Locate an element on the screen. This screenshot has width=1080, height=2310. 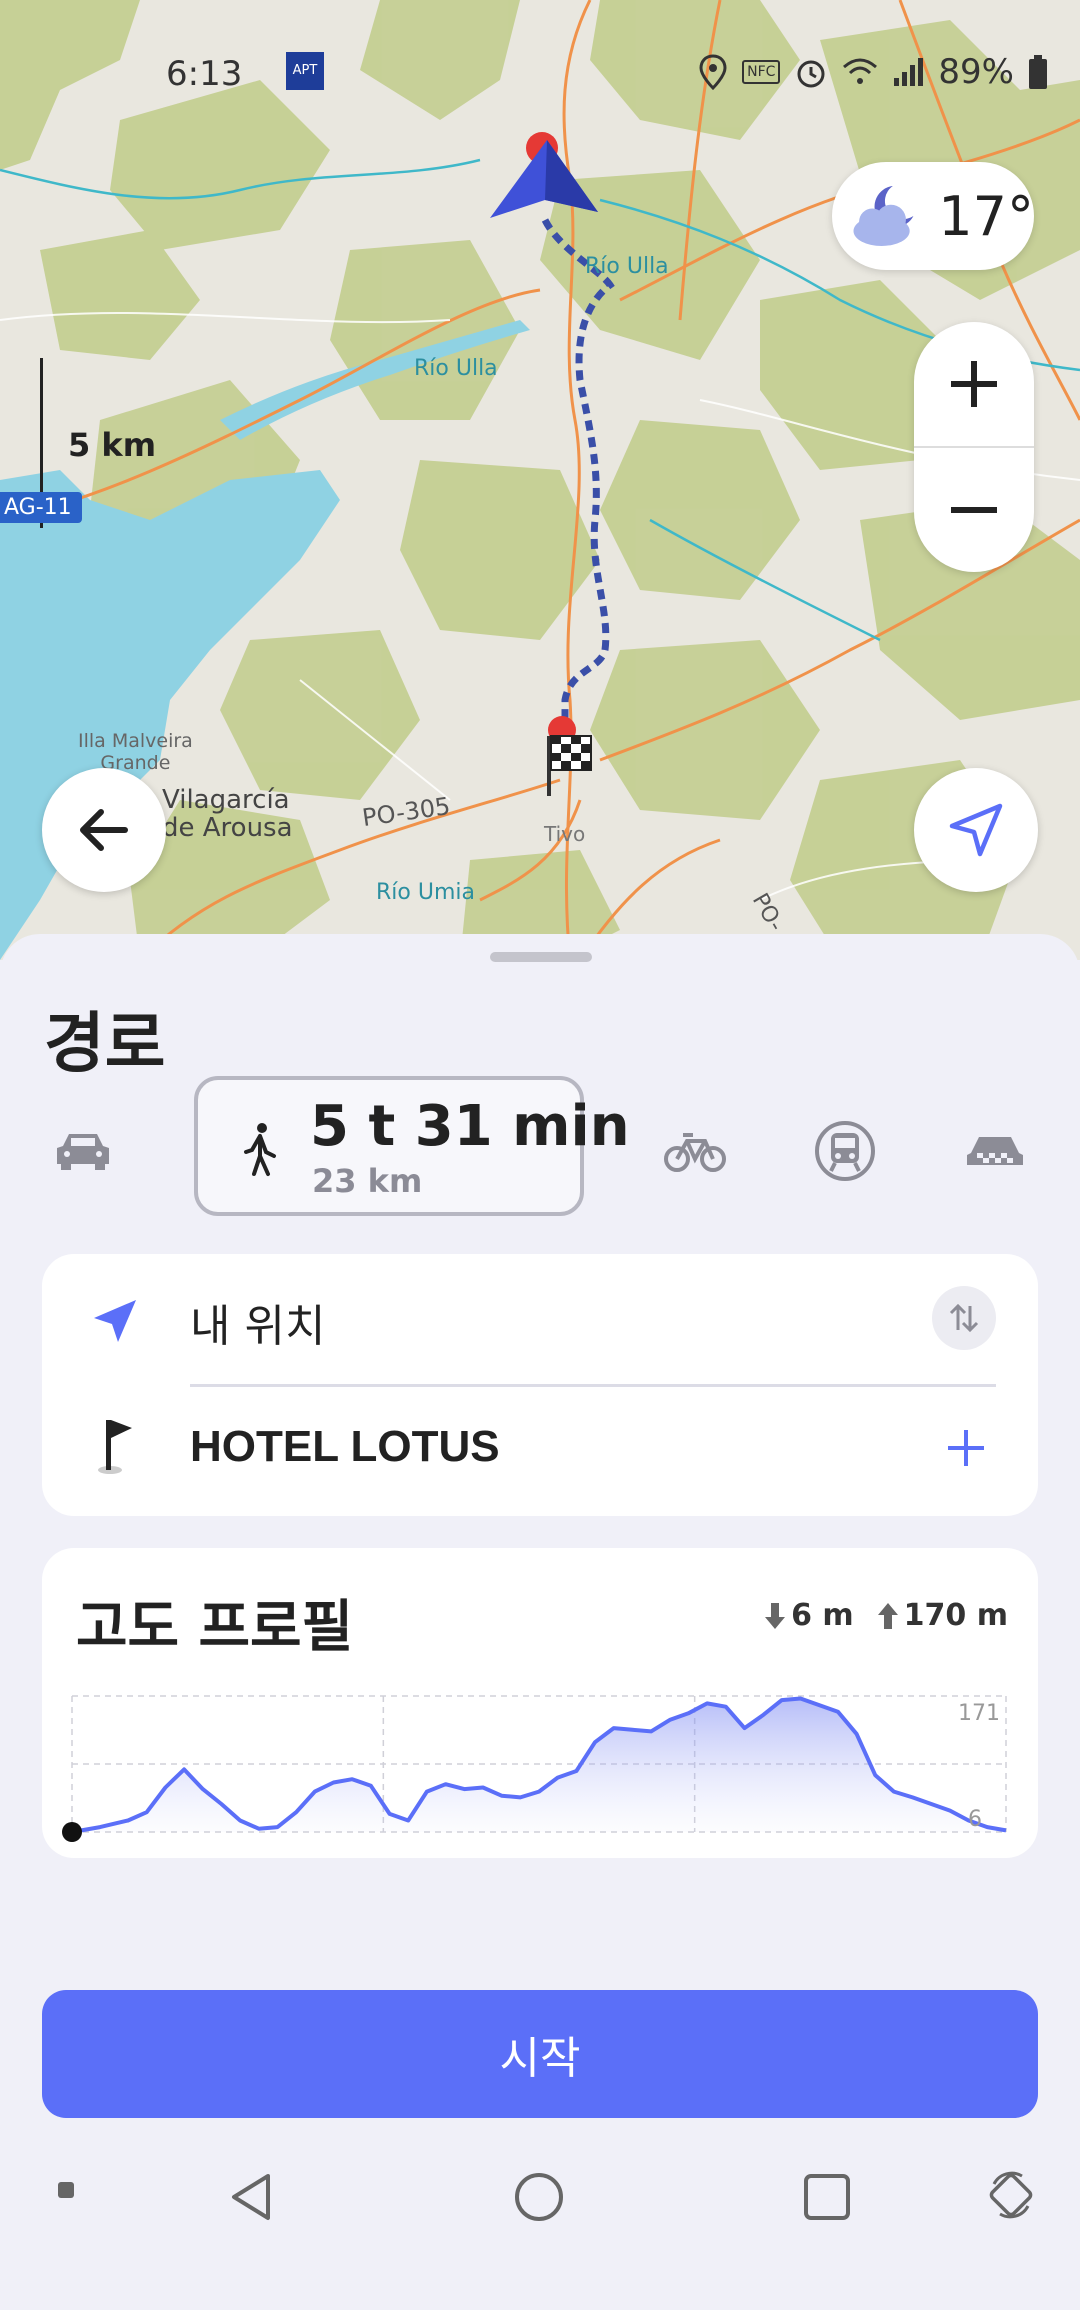
road-number-badge: AG-11 is located at coordinates (41, 507).